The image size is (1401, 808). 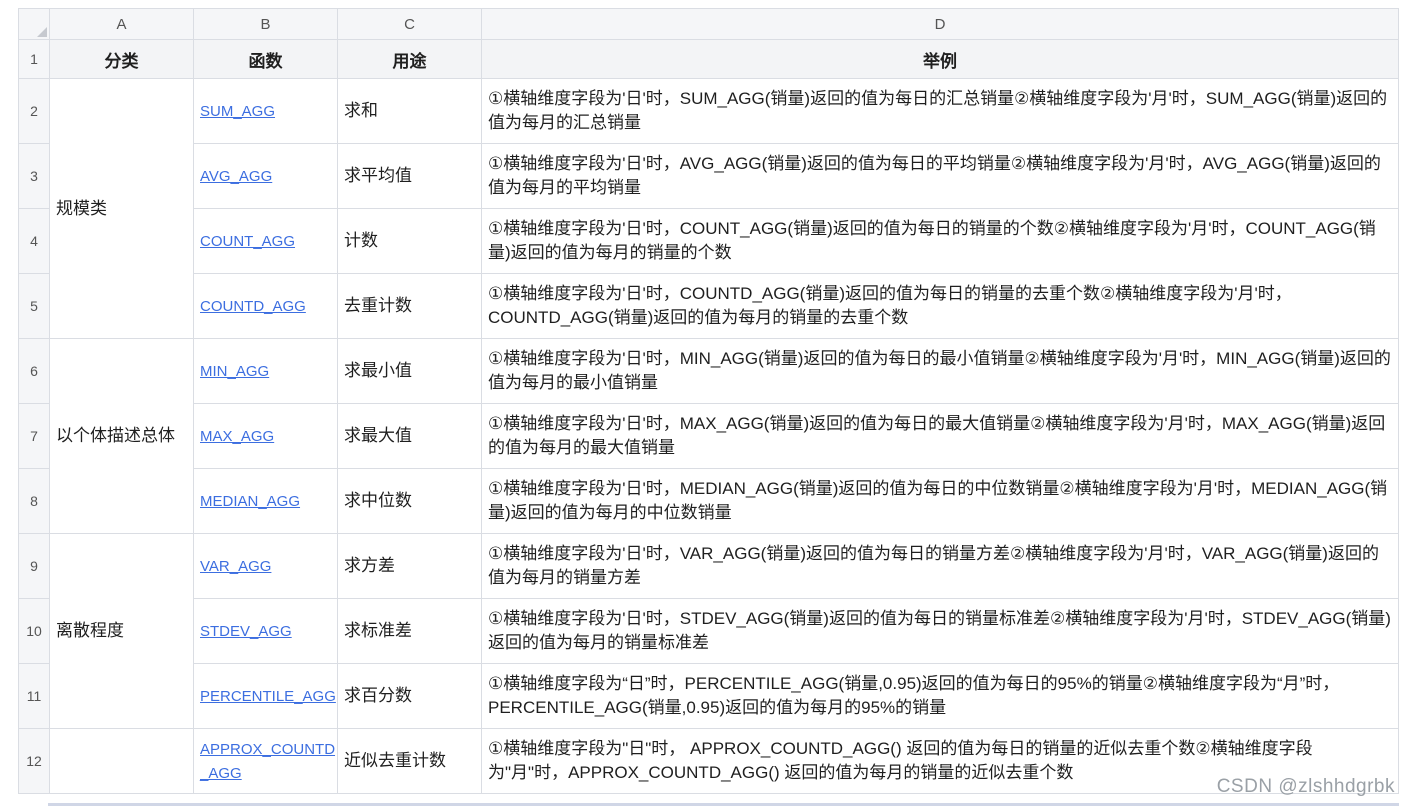 What do you see at coordinates (121, 761) in the screenshot?
I see `category-cell-empty` at bounding box center [121, 761].